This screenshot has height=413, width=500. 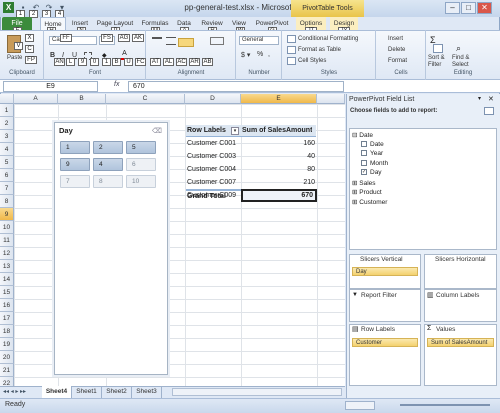 What do you see at coordinates (458, 48) in the screenshot?
I see `find-select-icon: ⌕` at bounding box center [458, 48].